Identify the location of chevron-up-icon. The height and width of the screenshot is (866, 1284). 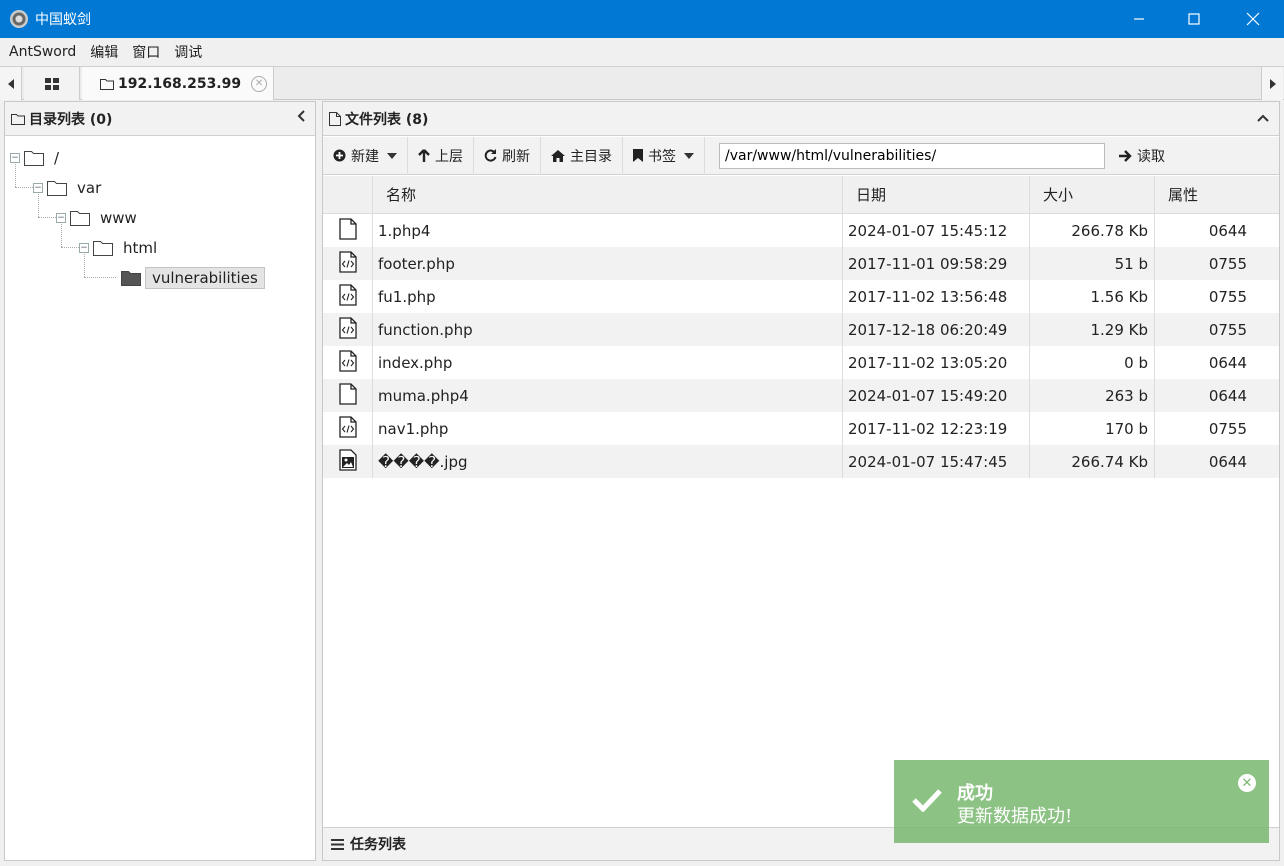
(1263, 118).